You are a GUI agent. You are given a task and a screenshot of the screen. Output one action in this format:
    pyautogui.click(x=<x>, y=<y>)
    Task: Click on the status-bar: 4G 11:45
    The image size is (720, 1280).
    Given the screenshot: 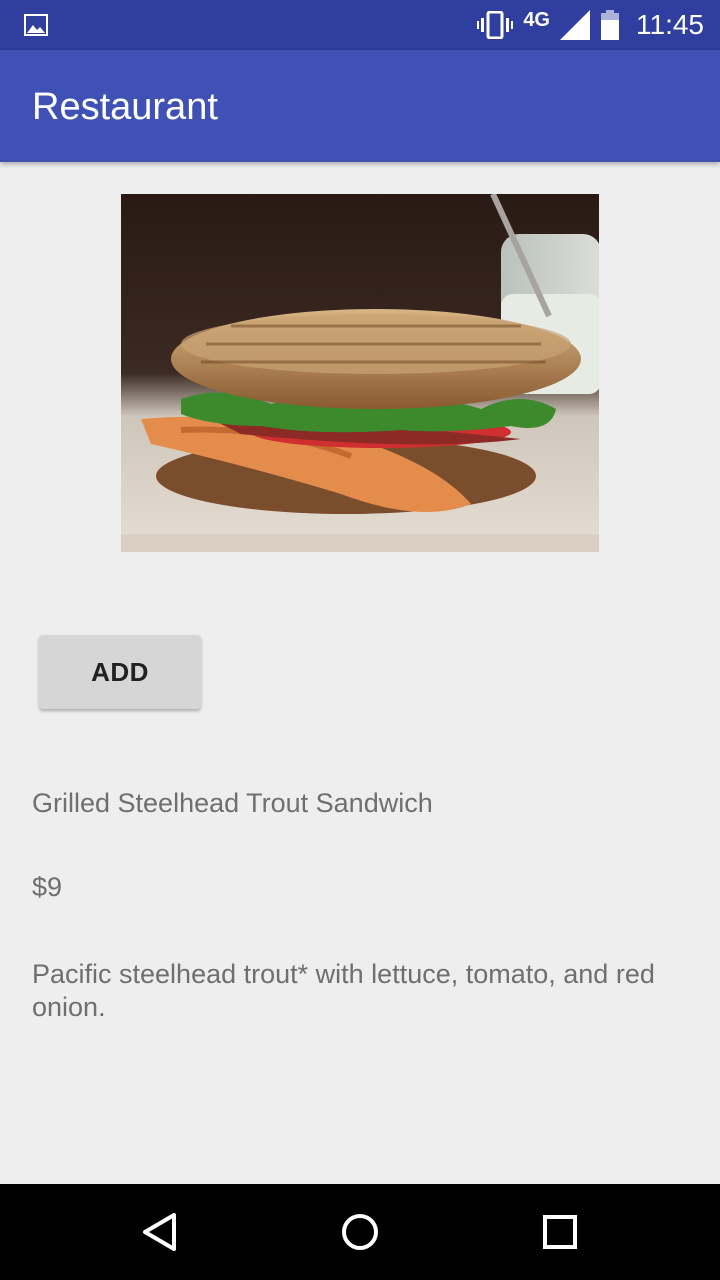 What is the action you would take?
    pyautogui.click(x=360, y=25)
    